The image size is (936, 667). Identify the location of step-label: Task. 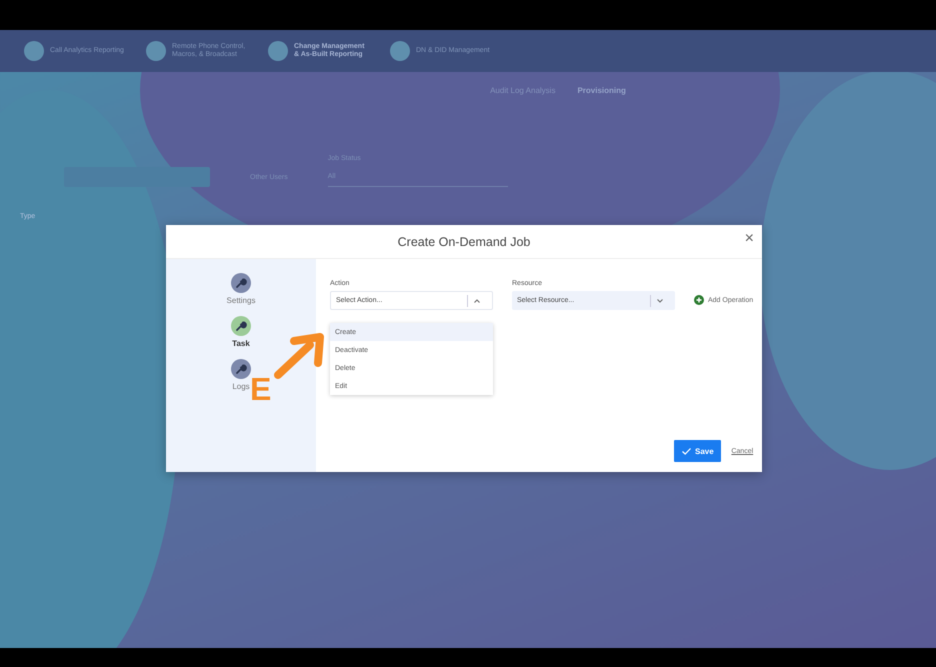
(241, 343).